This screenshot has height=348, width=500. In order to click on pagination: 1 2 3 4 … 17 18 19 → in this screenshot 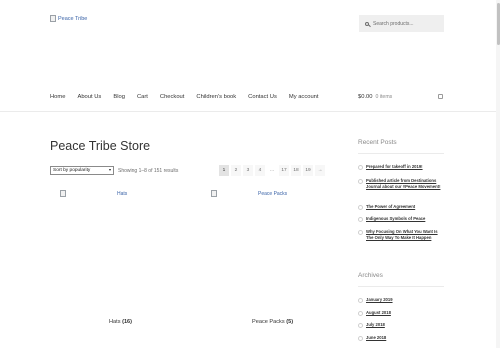, I will do `click(272, 170)`.